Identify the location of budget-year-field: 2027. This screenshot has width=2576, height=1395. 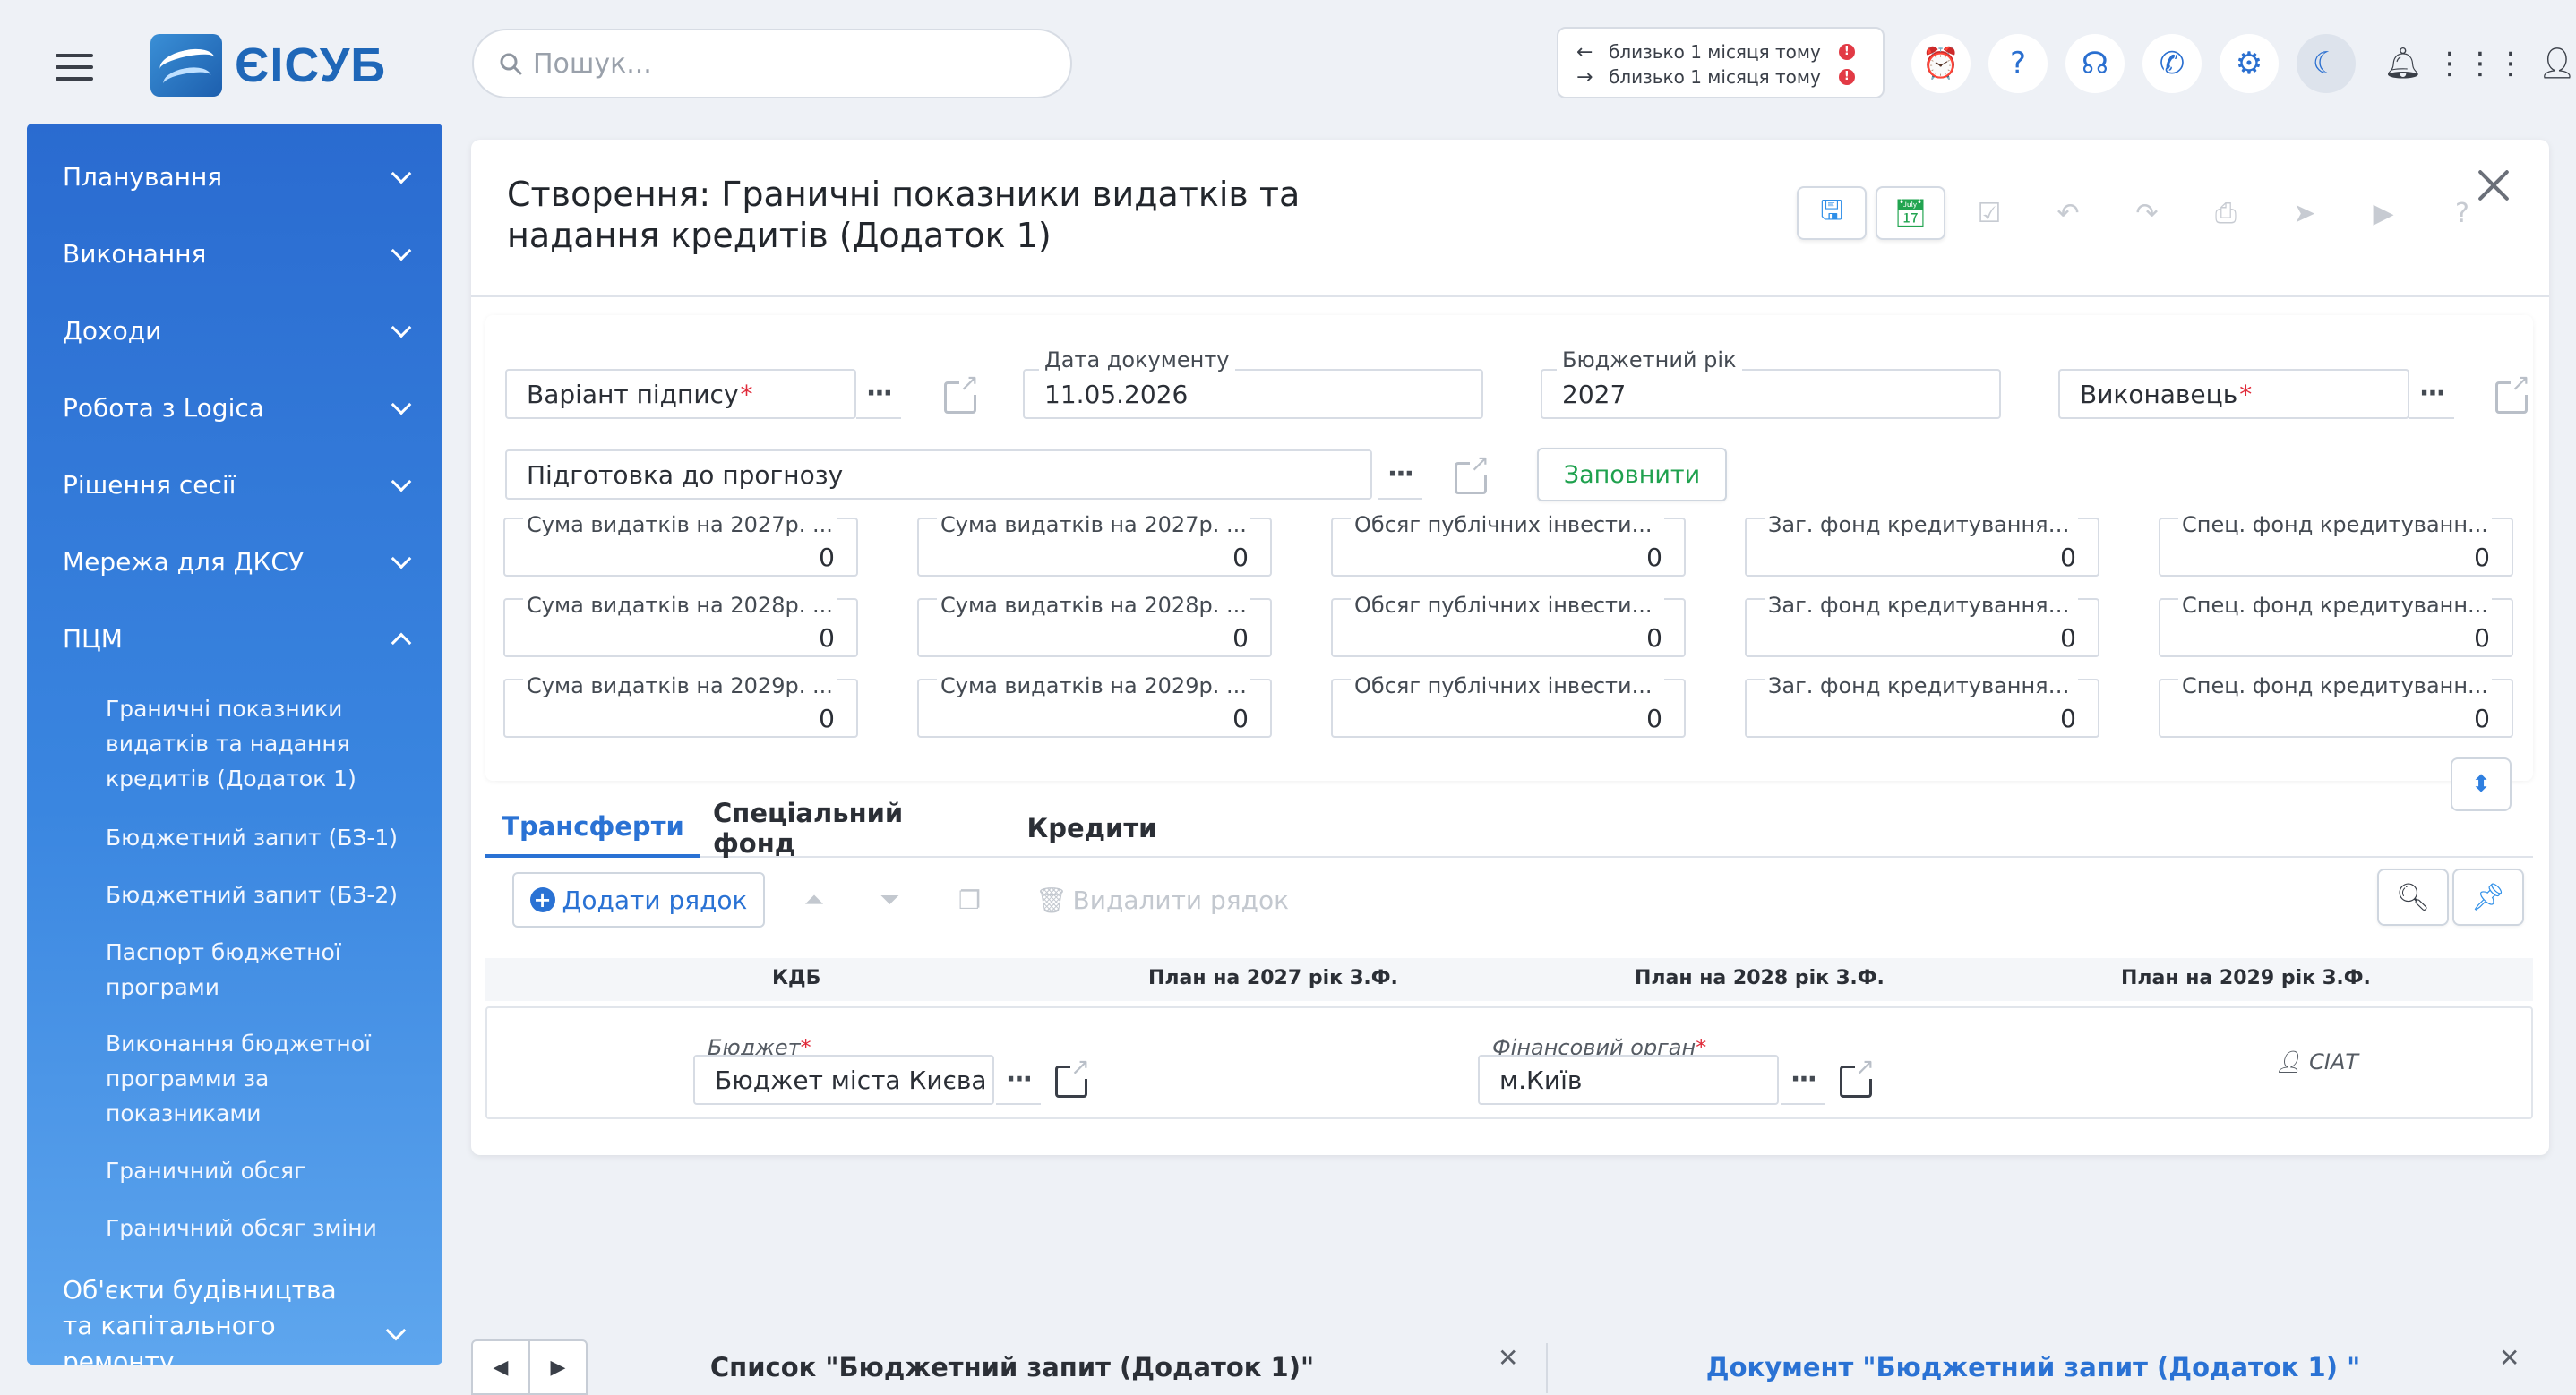
(1771, 394).